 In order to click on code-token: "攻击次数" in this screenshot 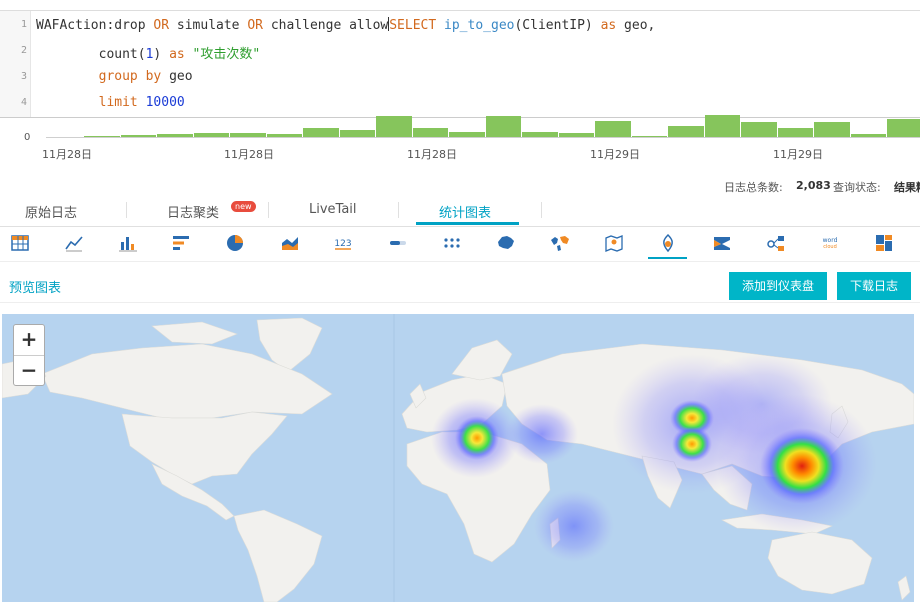, I will do `click(226, 54)`.